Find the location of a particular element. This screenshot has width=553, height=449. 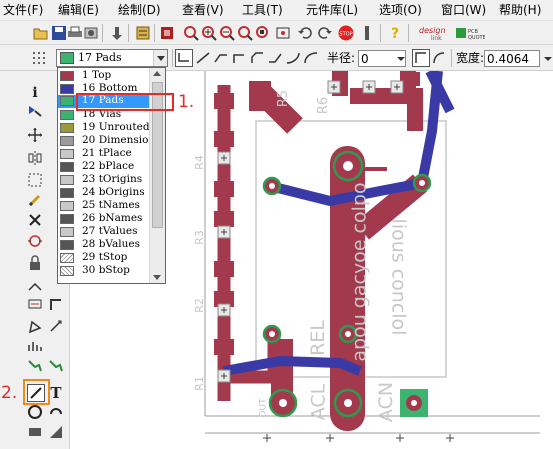

list-item: 22 bPlace is located at coordinates (104, 166).